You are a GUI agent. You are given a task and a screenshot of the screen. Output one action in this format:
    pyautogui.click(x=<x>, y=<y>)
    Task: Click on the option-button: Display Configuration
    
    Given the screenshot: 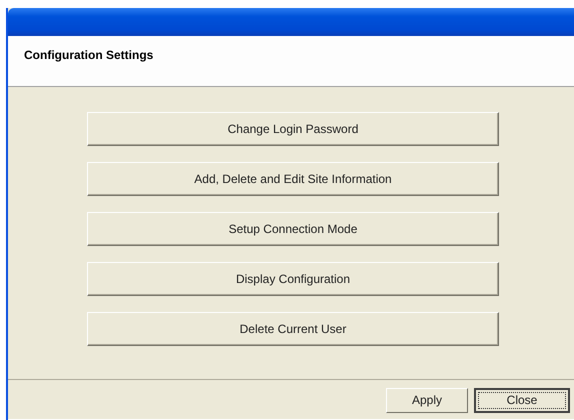 What is the action you would take?
    pyautogui.click(x=293, y=279)
    